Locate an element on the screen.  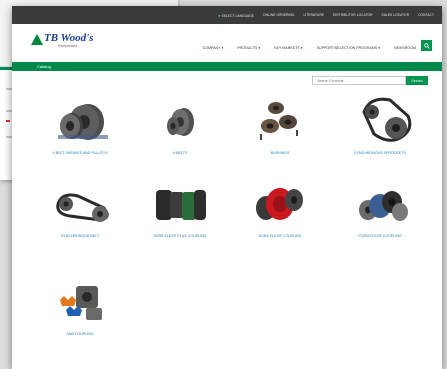
product-synchronous-belt: SYNCHRONOUS BELT is located at coordinates (80, 214).